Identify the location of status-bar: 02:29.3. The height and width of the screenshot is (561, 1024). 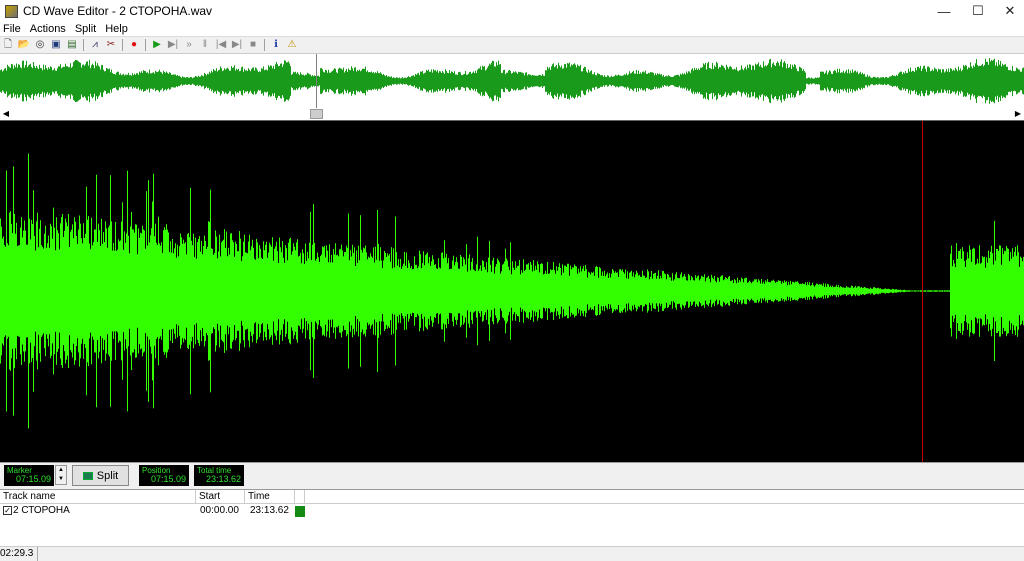
(512, 553).